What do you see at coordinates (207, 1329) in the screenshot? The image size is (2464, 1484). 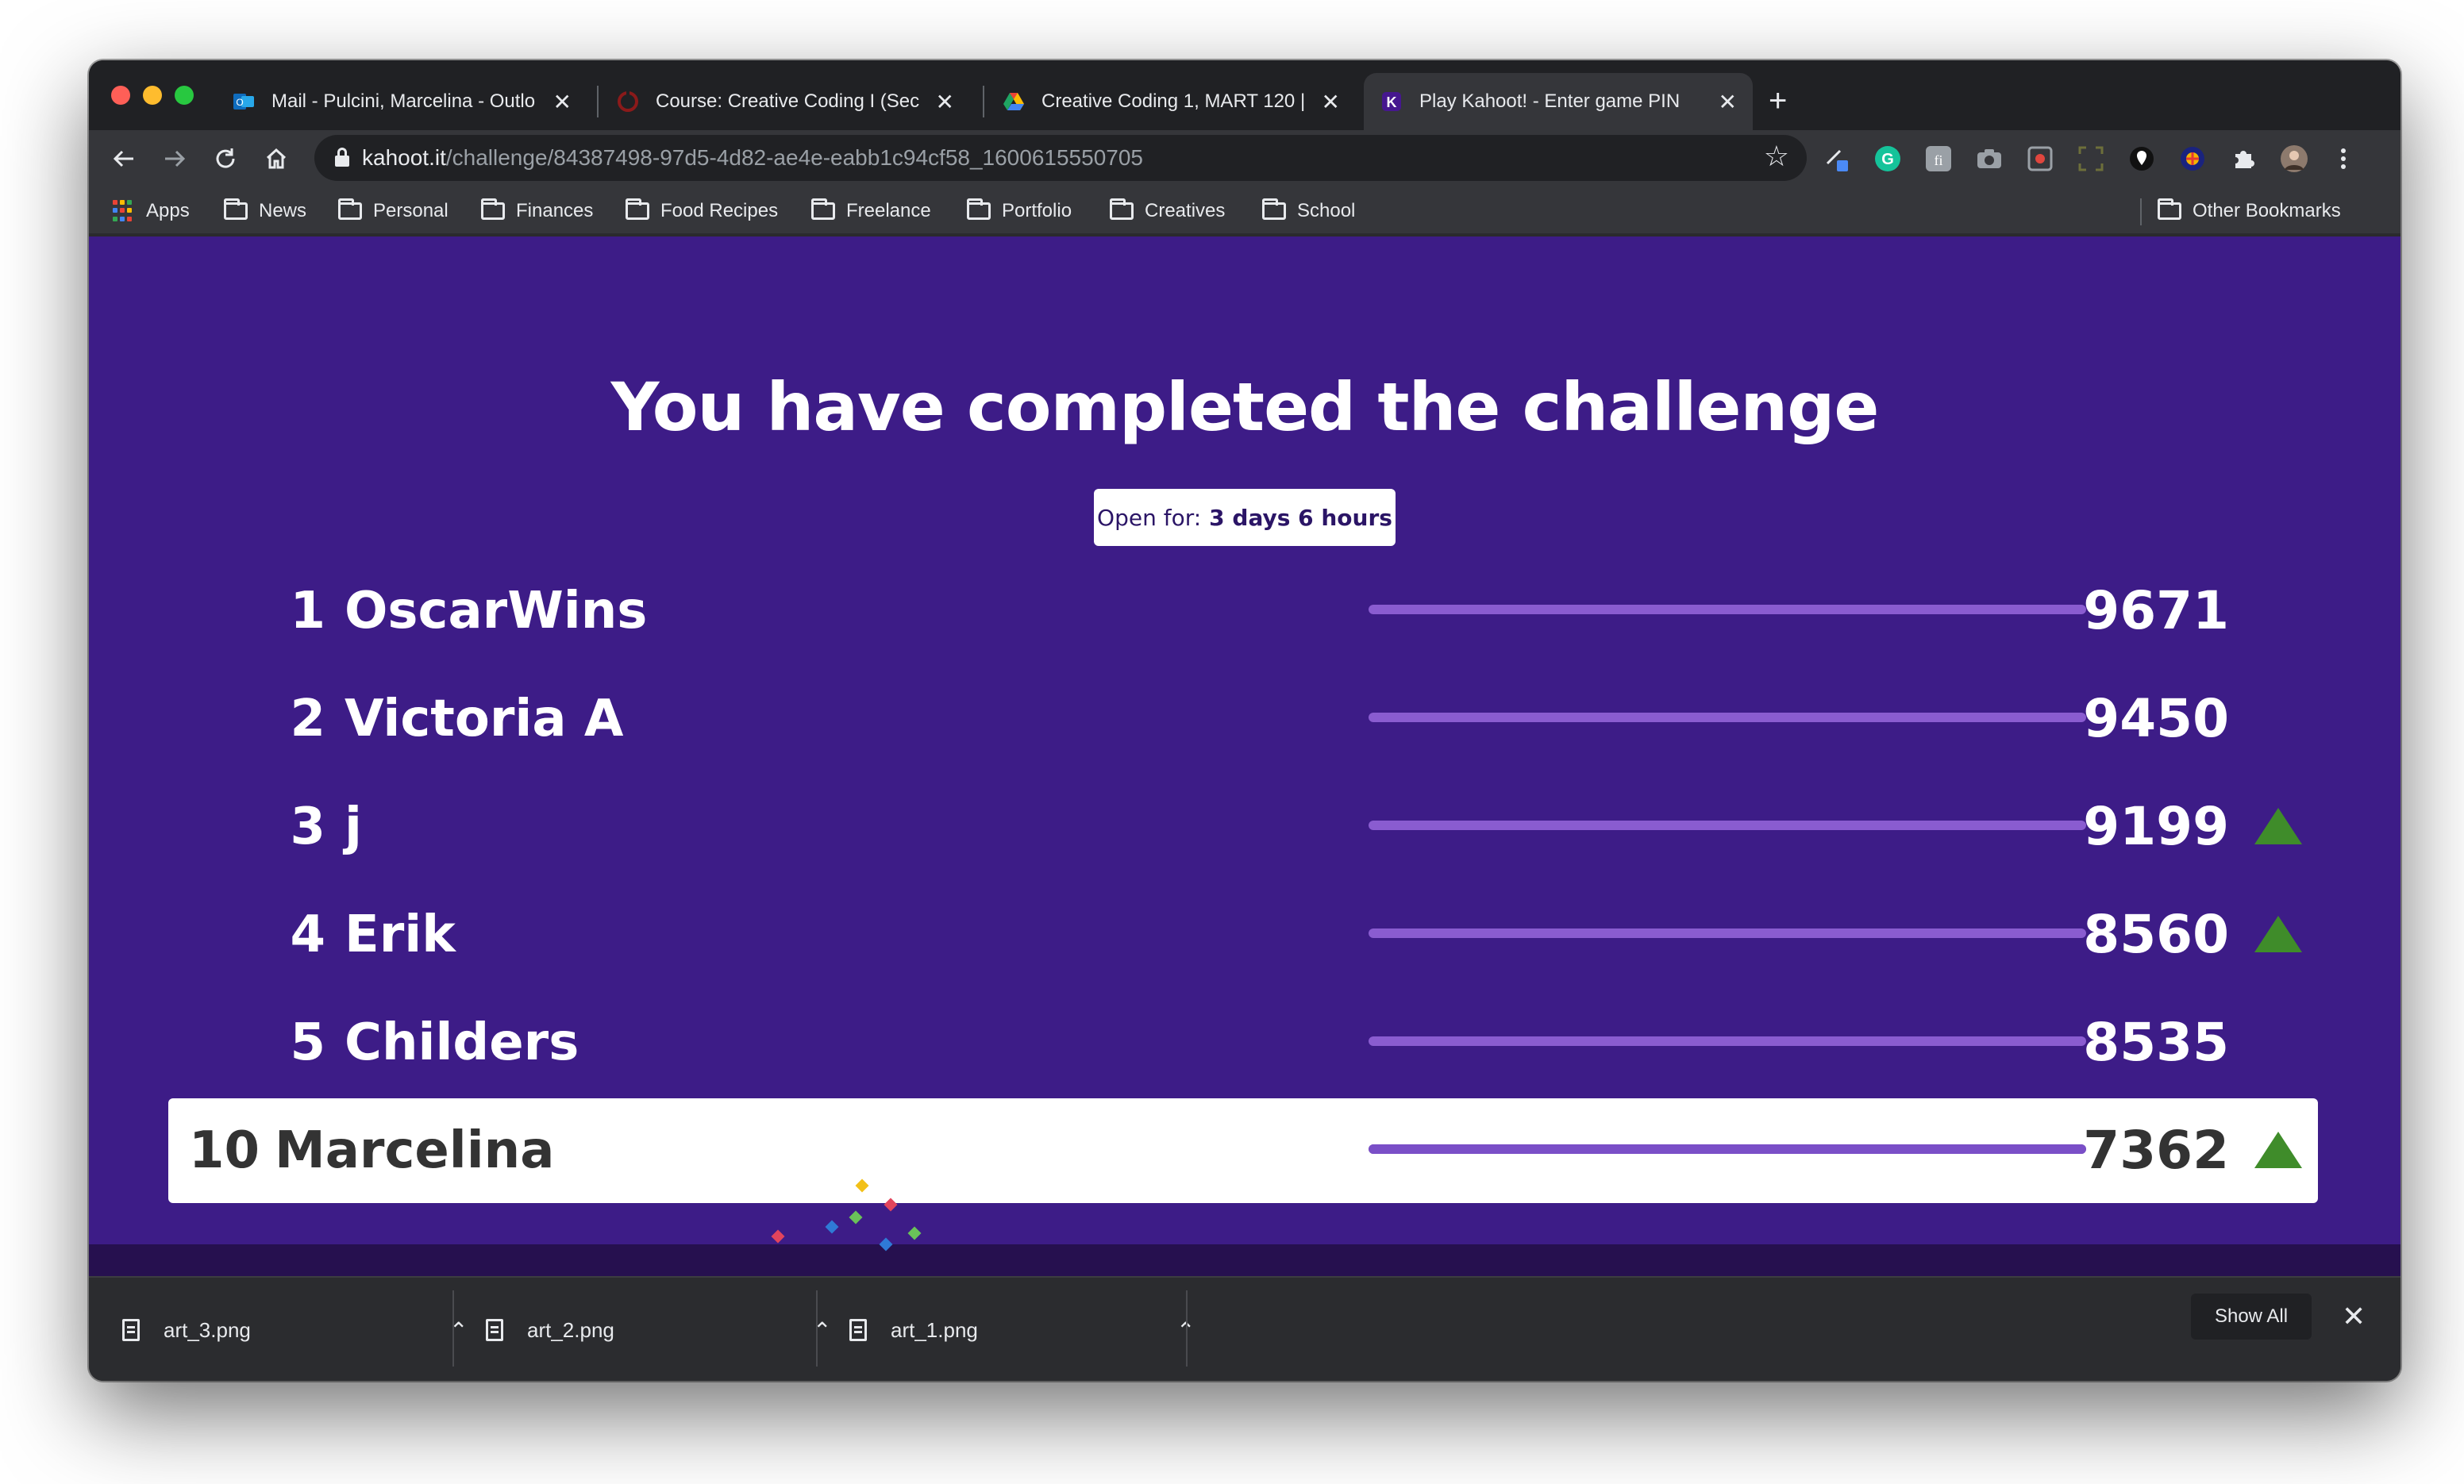 I see `download-filename: art_3.png` at bounding box center [207, 1329].